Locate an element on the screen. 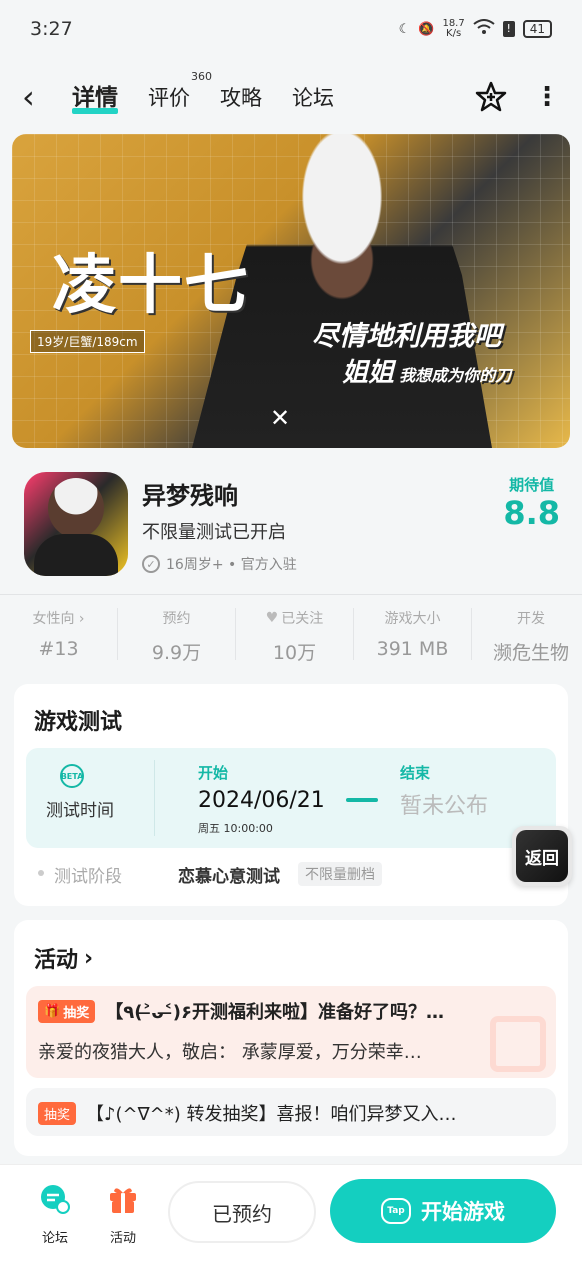 This screenshot has width=582, height=1280. app-meta: ✓ 16周岁+ • 官方入驻 is located at coordinates (219, 564).